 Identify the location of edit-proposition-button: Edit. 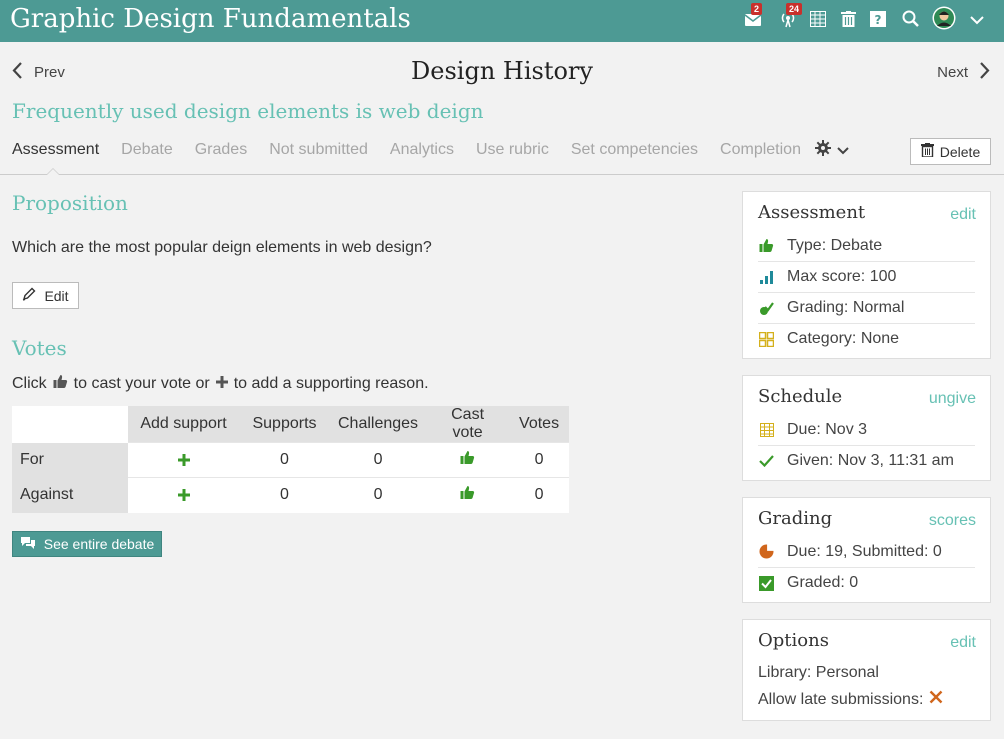
(45, 295).